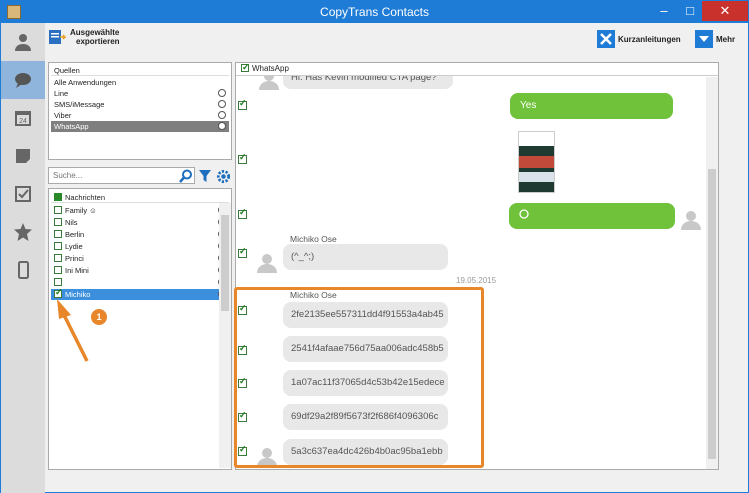 Image resolution: width=749 pixels, height=493 pixels. I want to click on annotation-arrow, so click(73, 330).